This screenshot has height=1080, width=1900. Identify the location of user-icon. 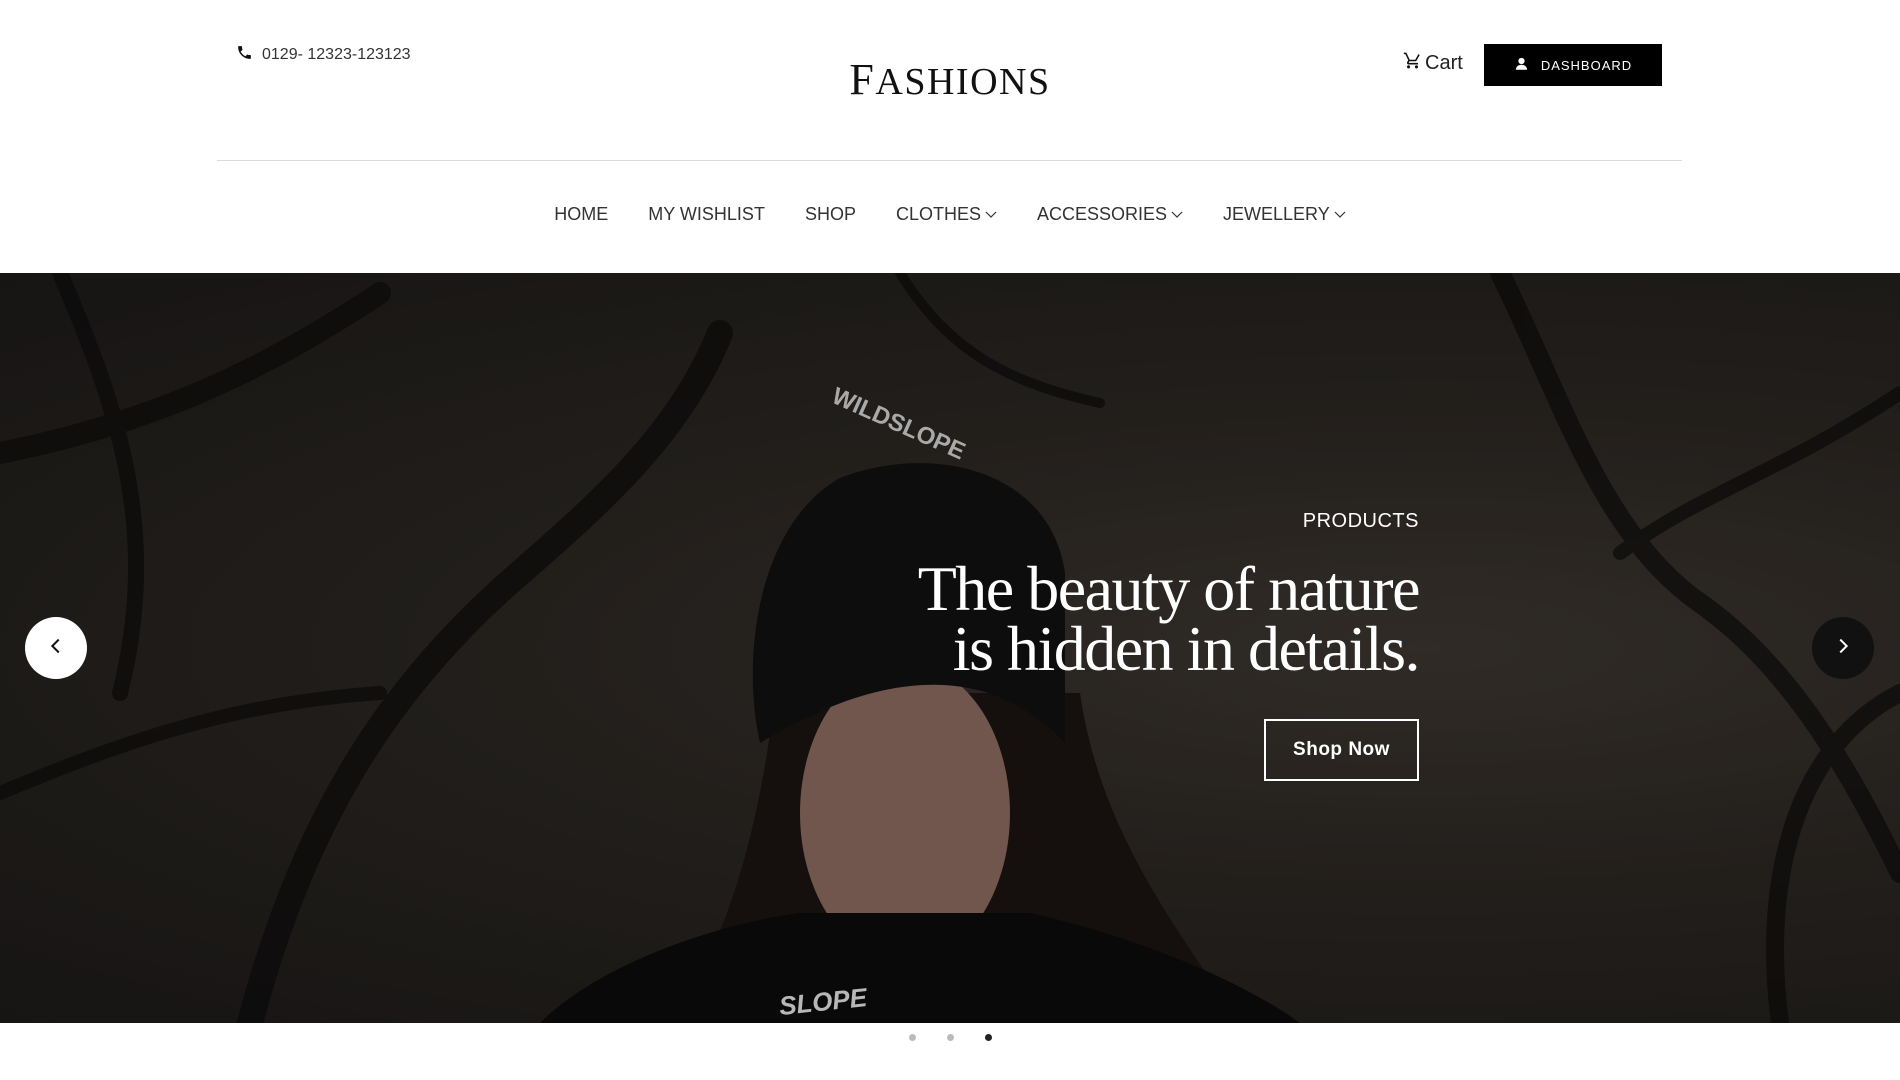
(1521, 65).